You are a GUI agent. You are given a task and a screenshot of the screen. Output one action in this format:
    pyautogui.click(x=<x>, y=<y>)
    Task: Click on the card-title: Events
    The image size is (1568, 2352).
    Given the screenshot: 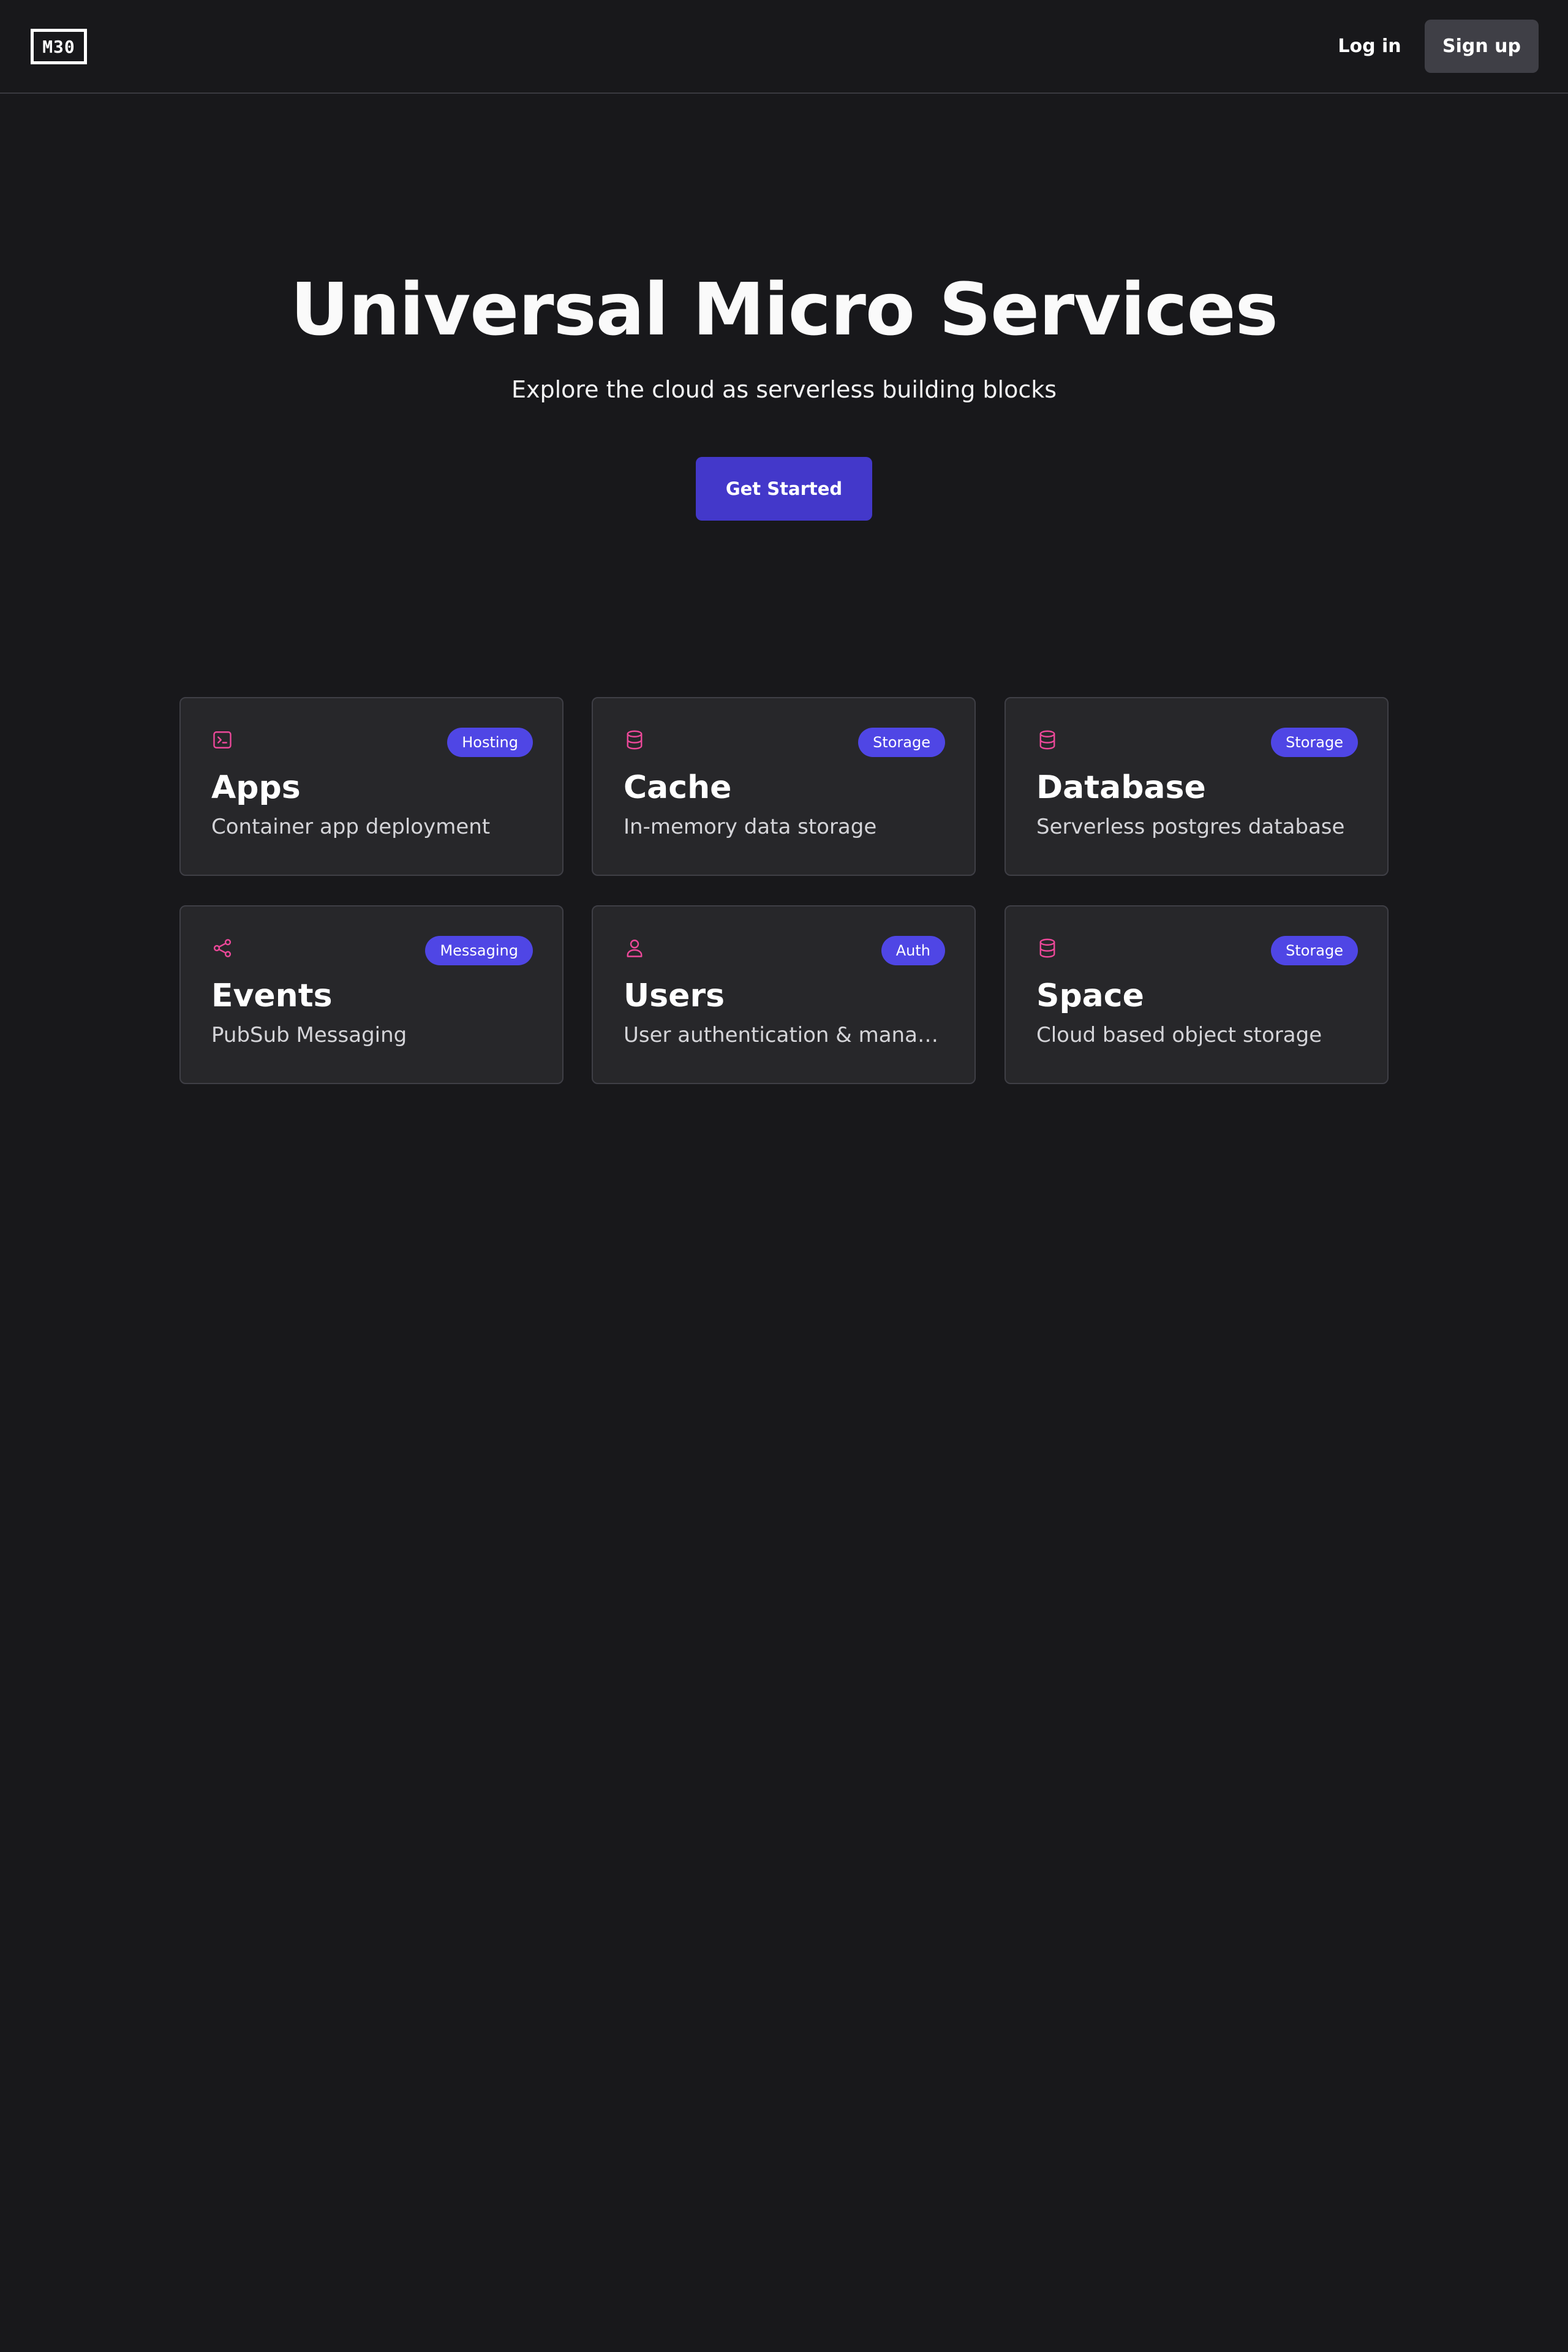 What is the action you would take?
    pyautogui.click(x=272, y=996)
    